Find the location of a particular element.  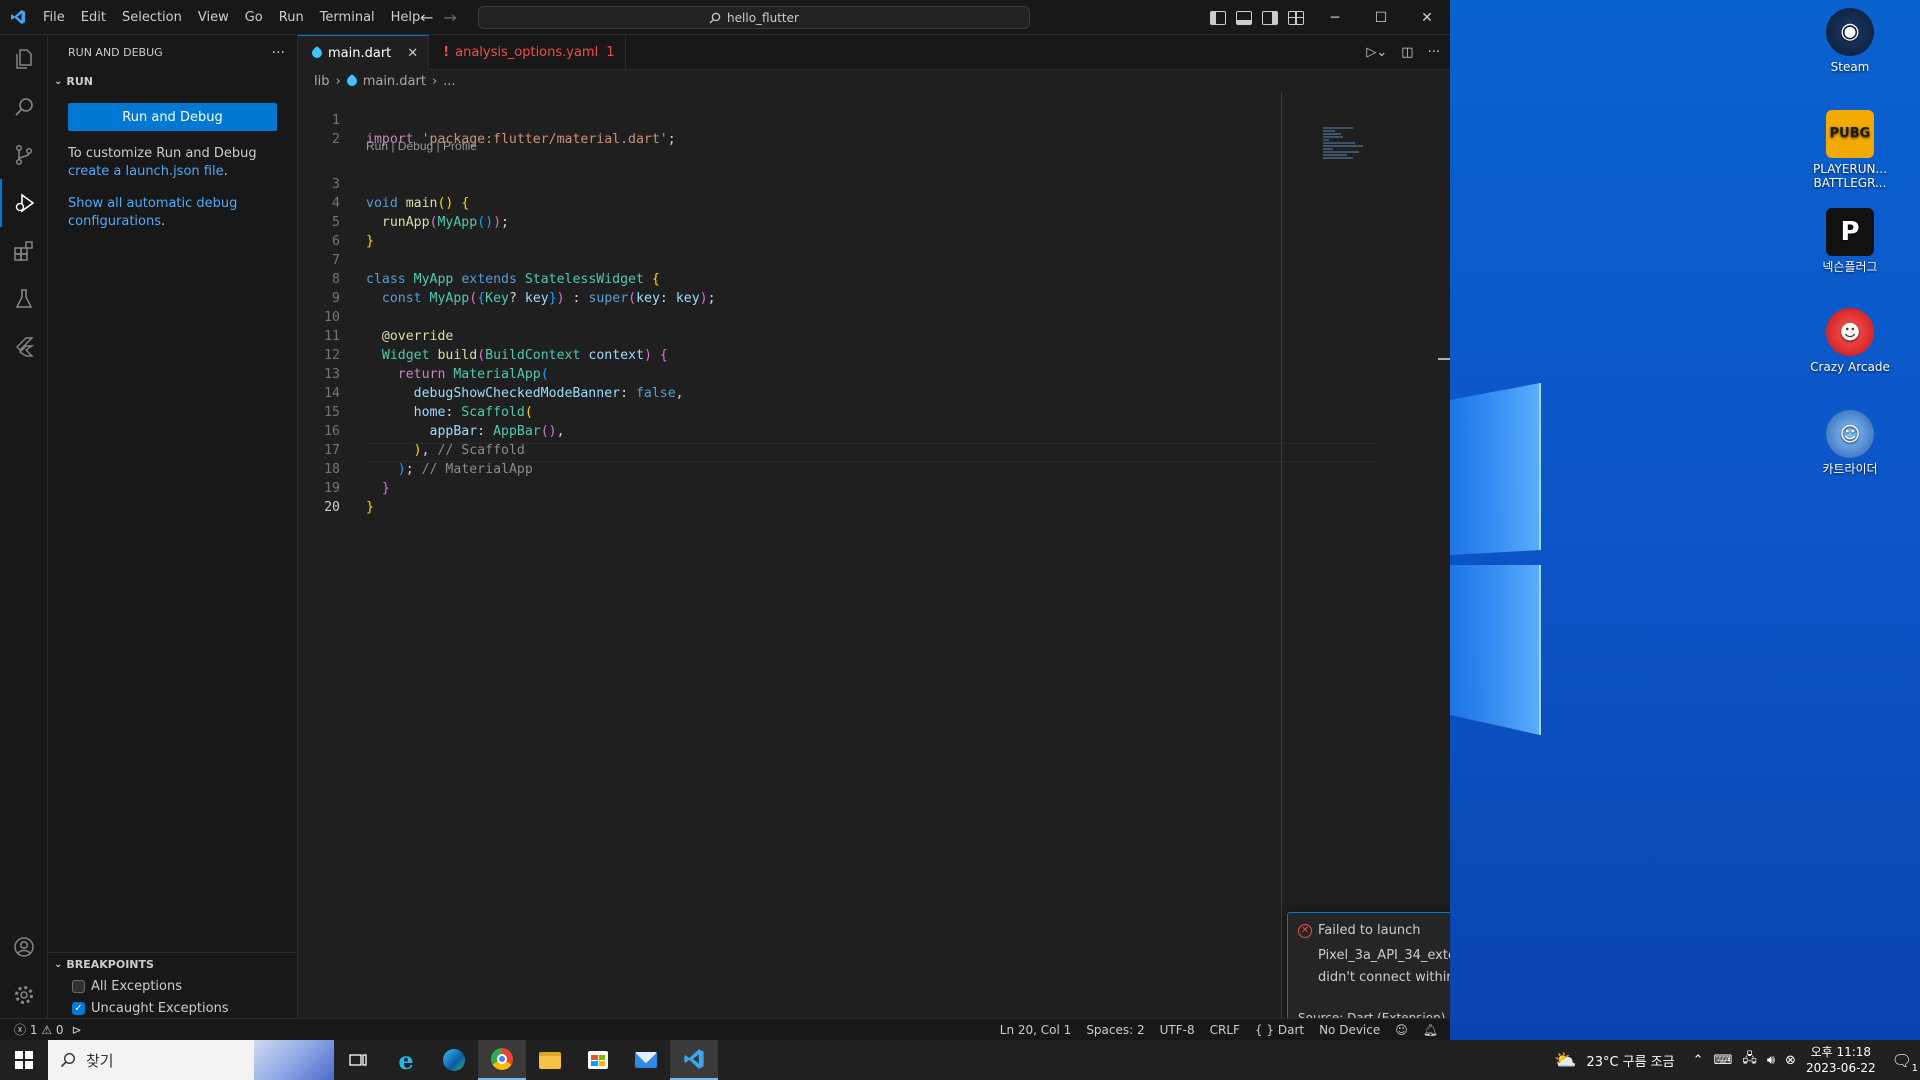

input-method-icon: ⌨ is located at coordinates (1723, 1060).